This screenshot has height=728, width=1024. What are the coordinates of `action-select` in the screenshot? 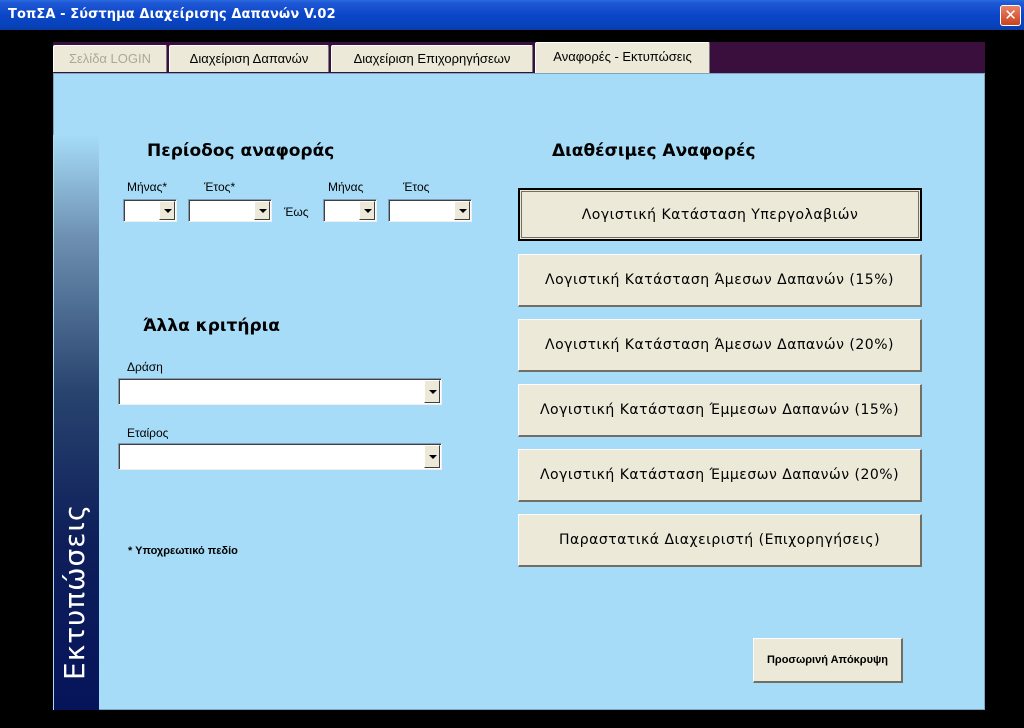 It's located at (280, 391).